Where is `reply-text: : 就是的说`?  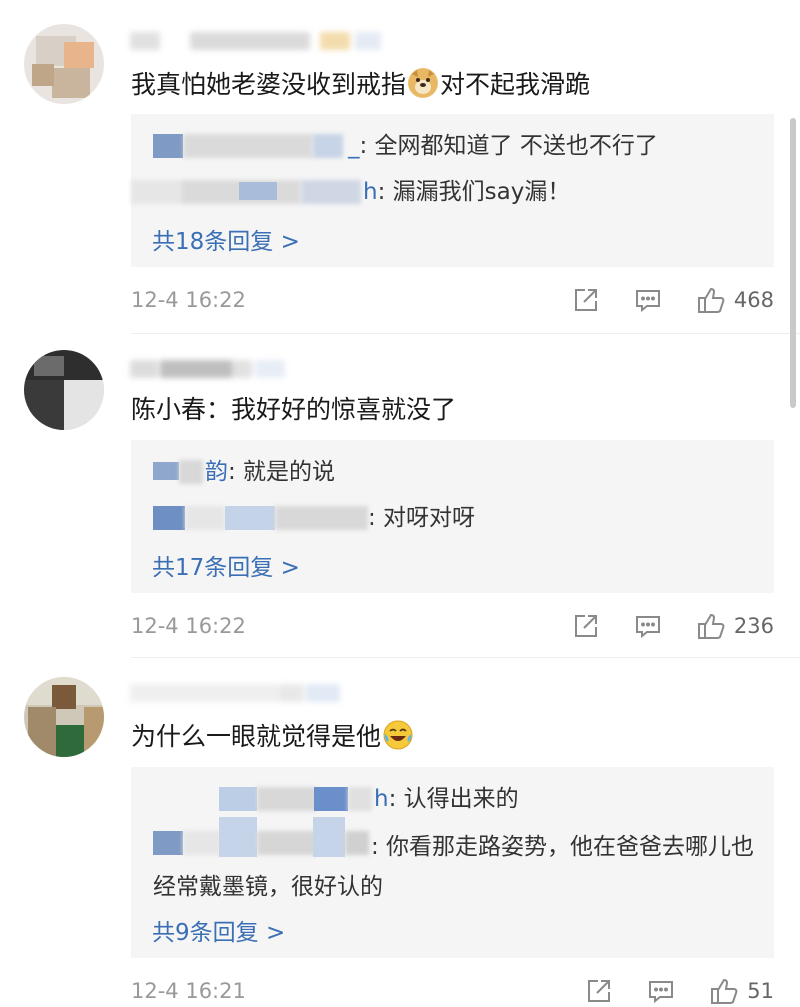 reply-text: : 就是的说 is located at coordinates (282, 472).